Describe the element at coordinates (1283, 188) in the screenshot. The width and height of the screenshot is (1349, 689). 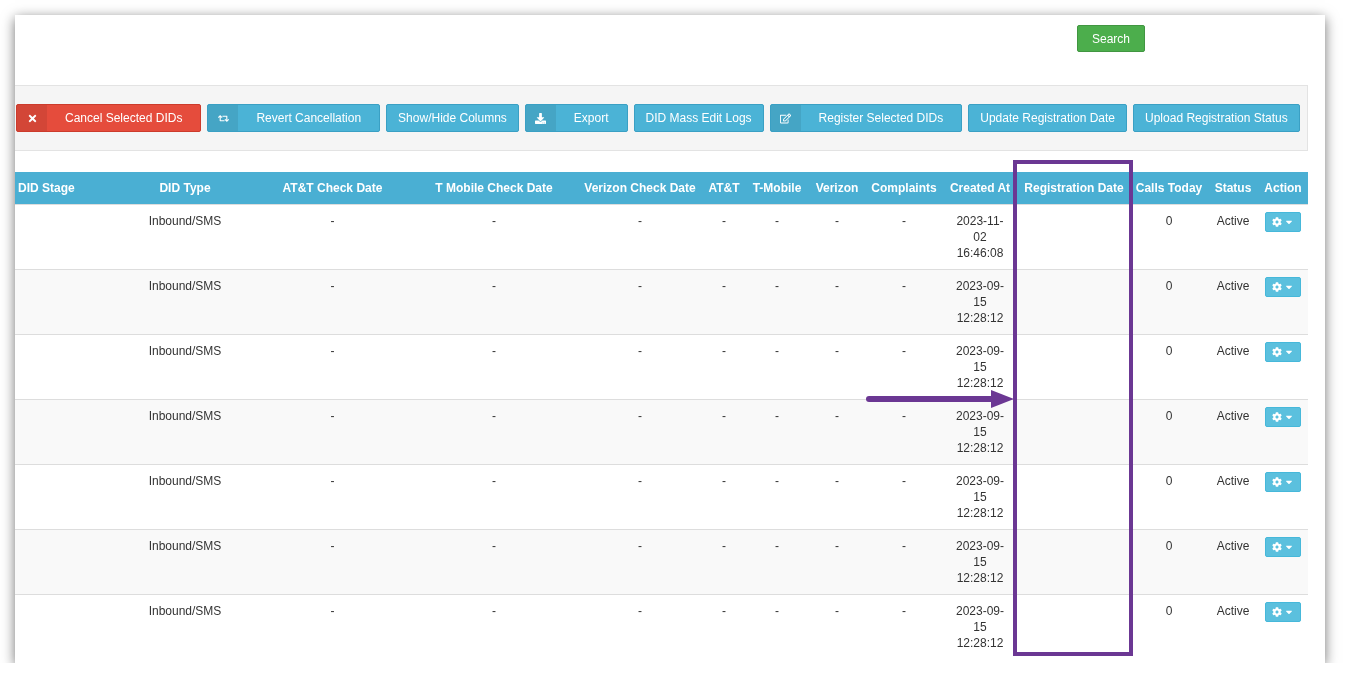
I see `column-header: Action` at that location.